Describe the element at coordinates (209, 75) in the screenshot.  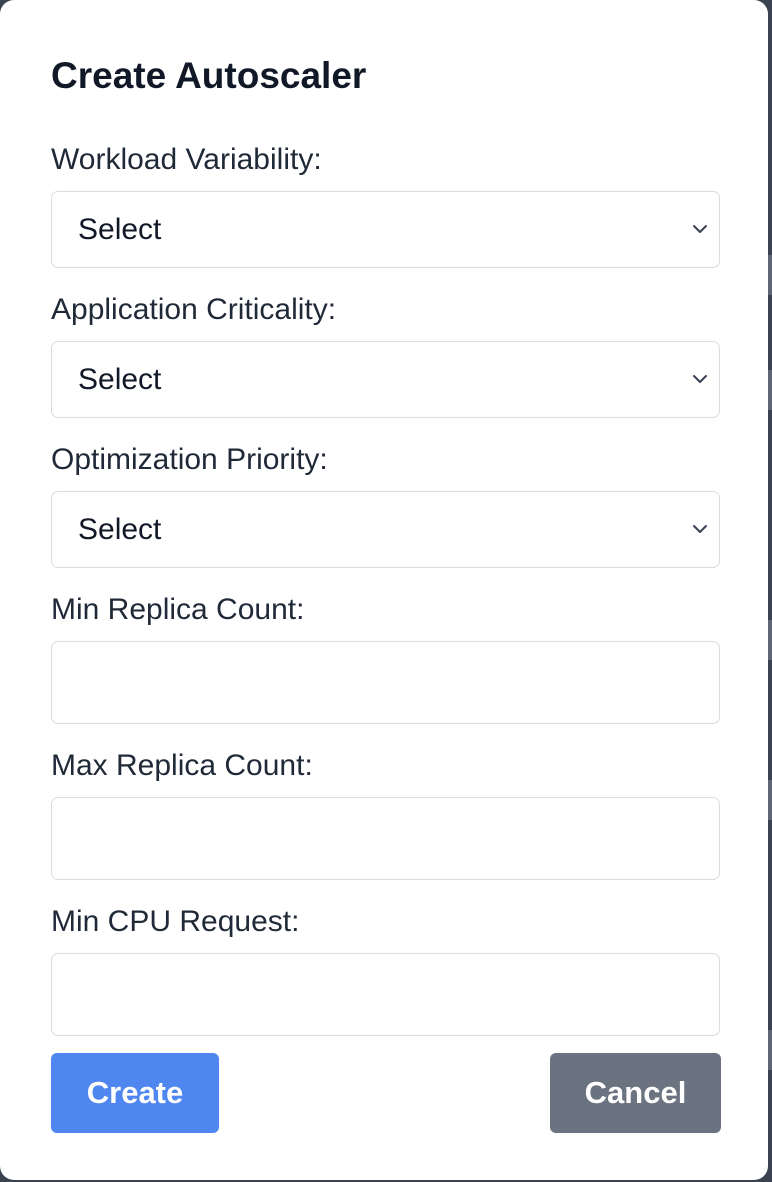
I see `modal-title: Create Autoscaler` at that location.